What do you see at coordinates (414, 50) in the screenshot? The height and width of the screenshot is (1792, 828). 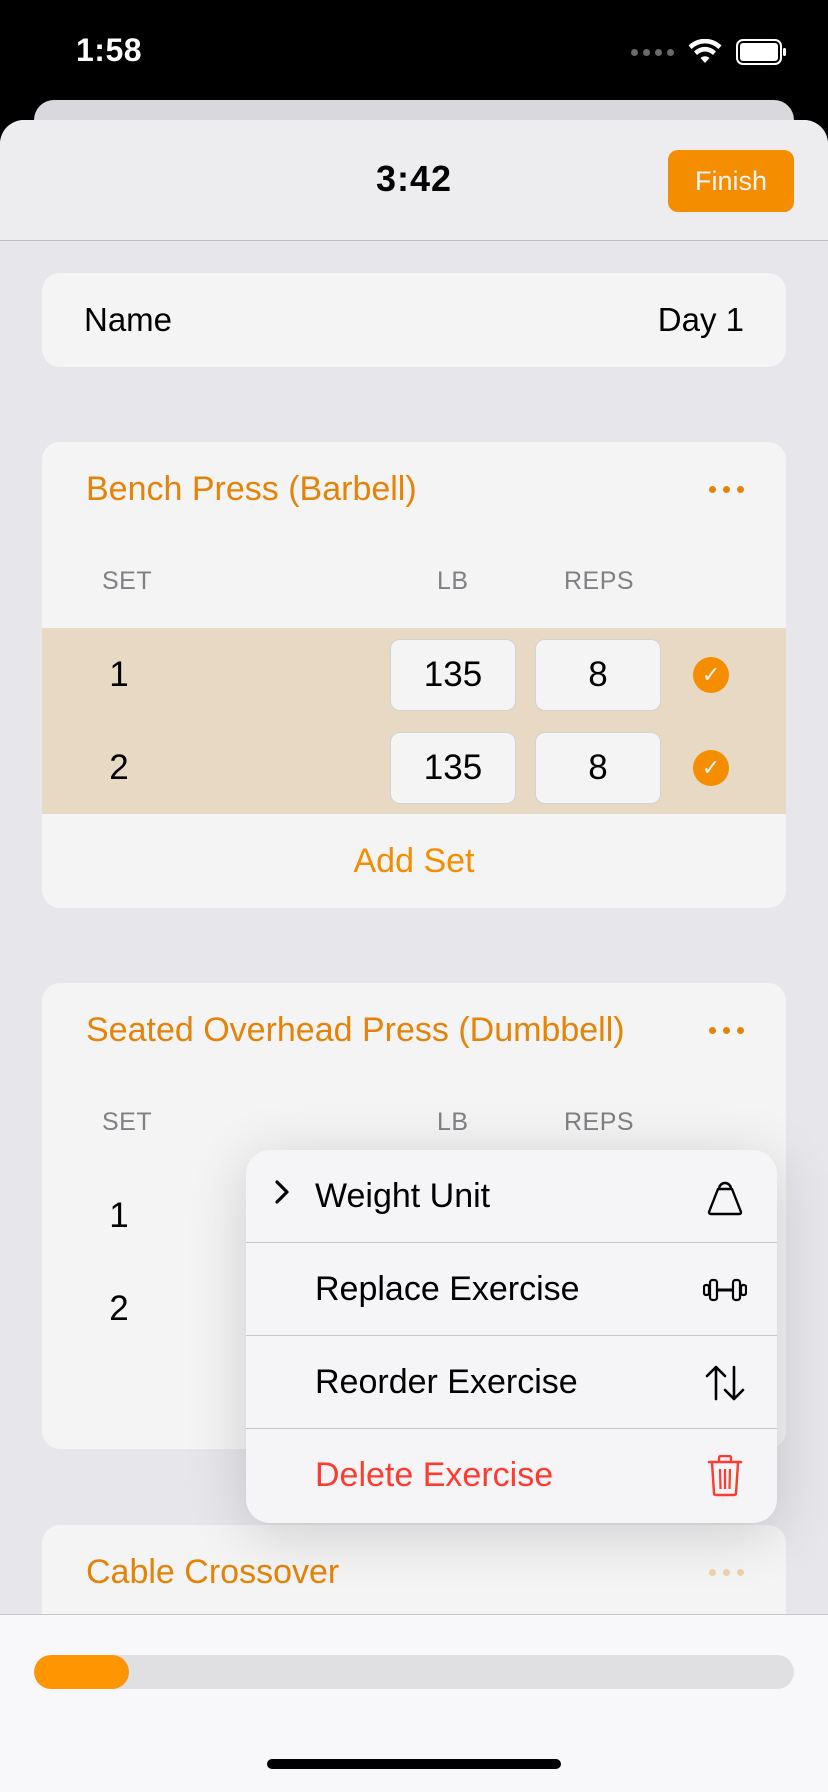 I see `status-bar: 1:58` at bounding box center [414, 50].